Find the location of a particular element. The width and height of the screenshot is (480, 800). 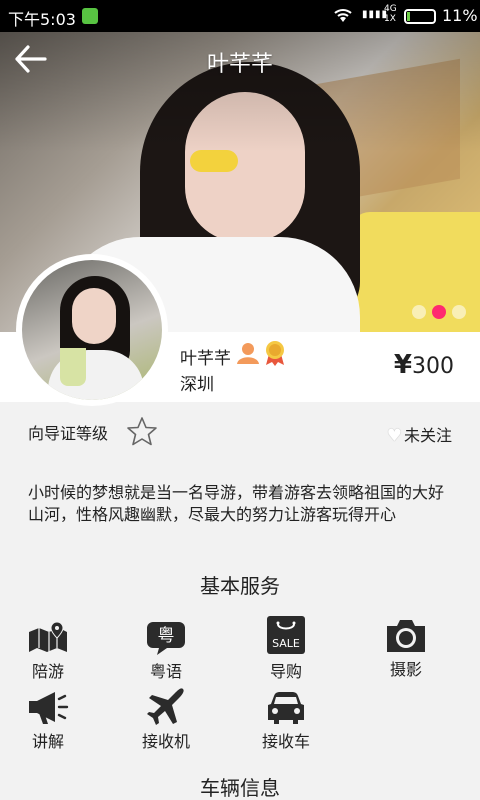

map-icon is located at coordinates (48, 636).